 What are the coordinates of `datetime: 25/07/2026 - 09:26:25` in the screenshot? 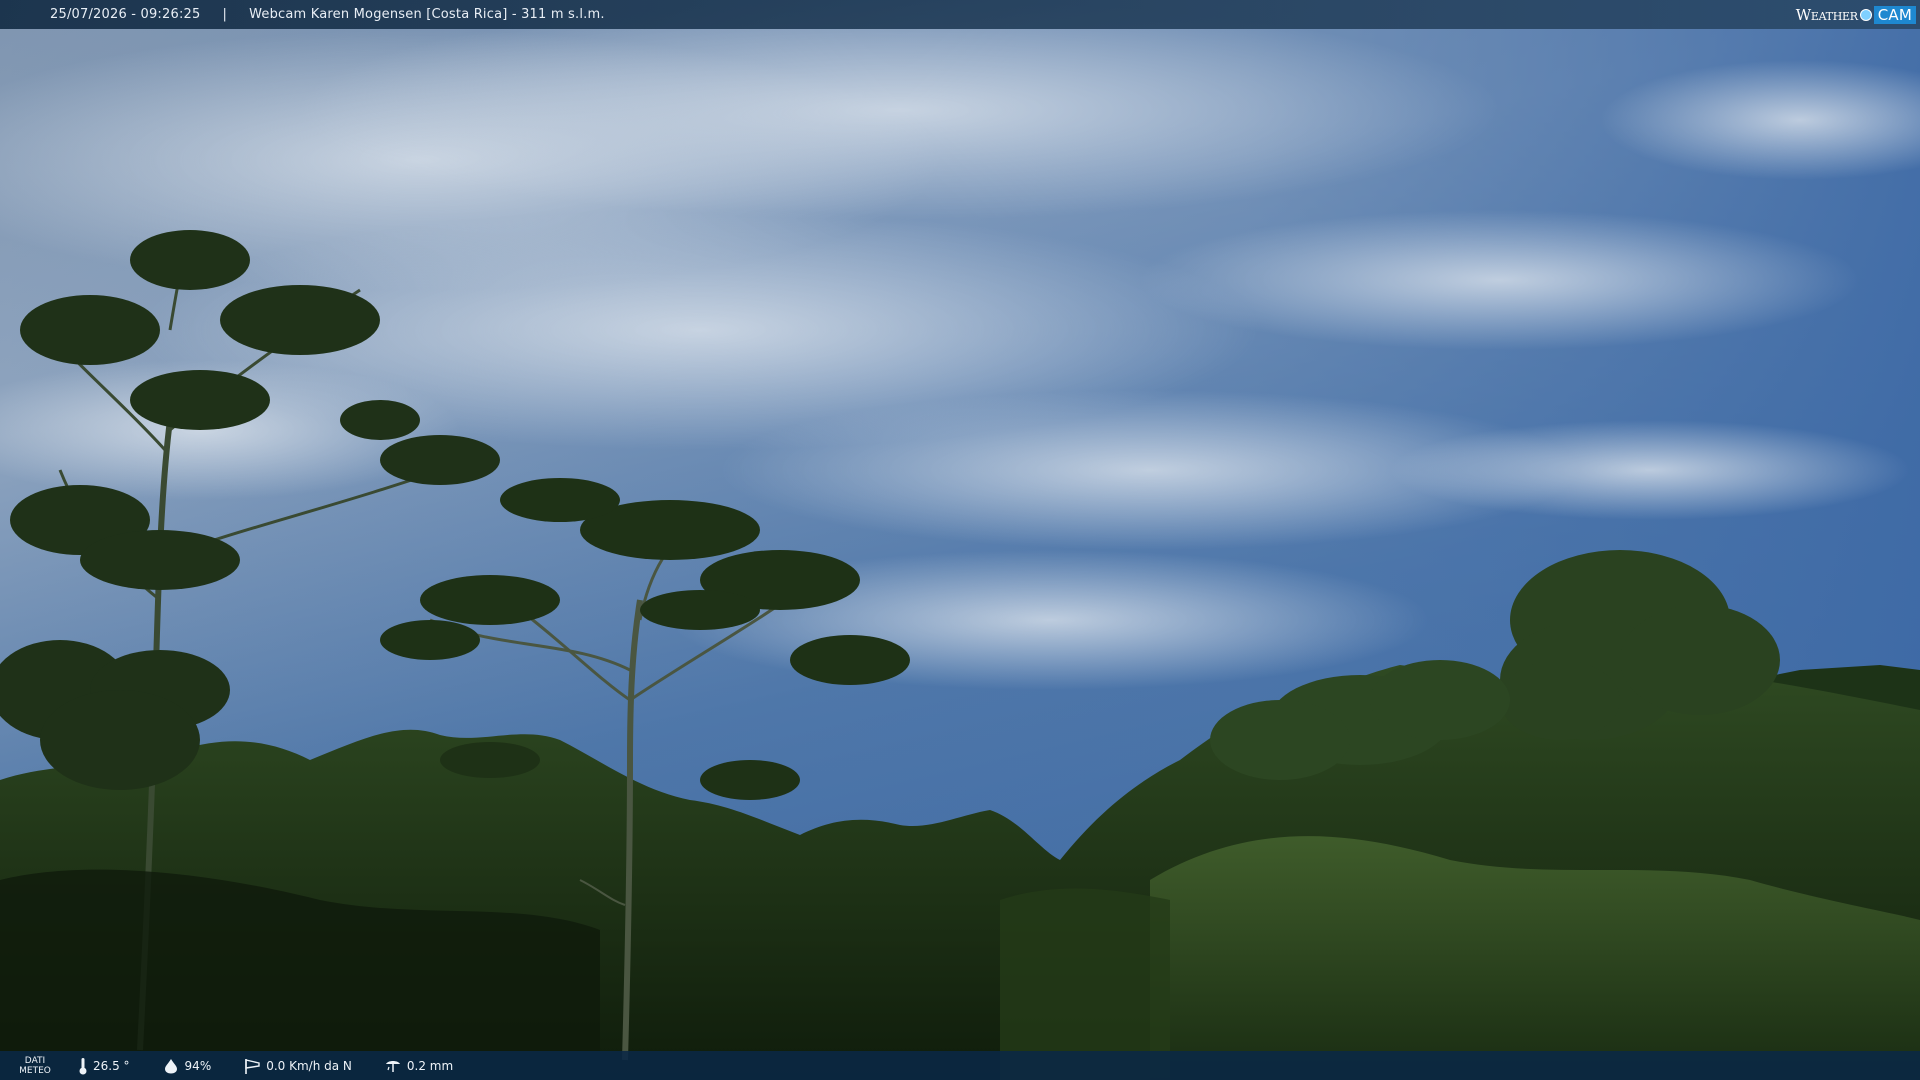 It's located at (125, 14).